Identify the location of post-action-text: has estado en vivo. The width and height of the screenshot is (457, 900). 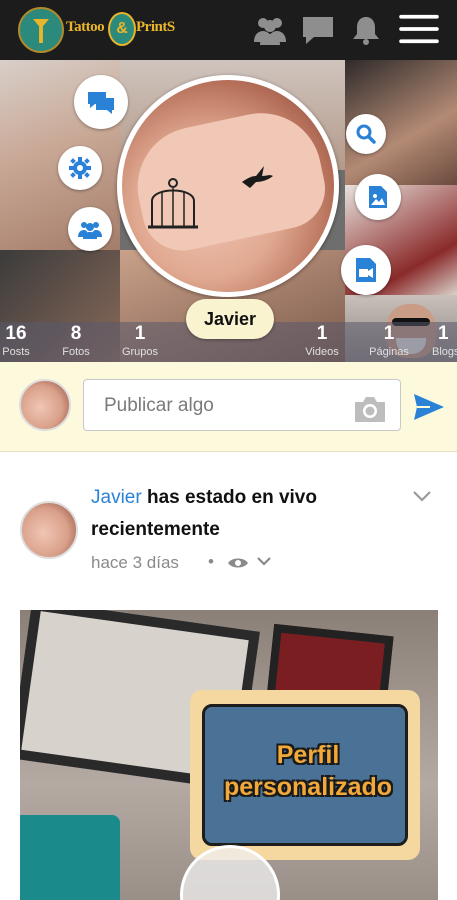
(231, 497).